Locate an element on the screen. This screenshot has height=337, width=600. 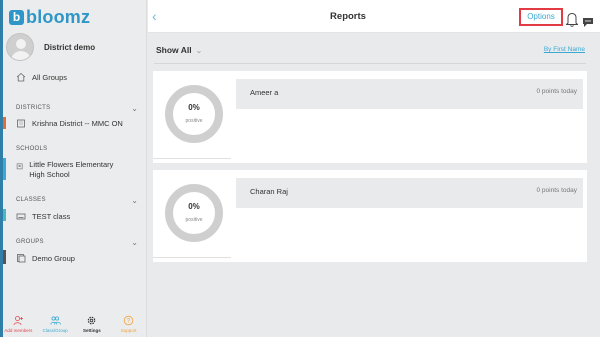
settings-button: Settings is located at coordinates (92, 322).